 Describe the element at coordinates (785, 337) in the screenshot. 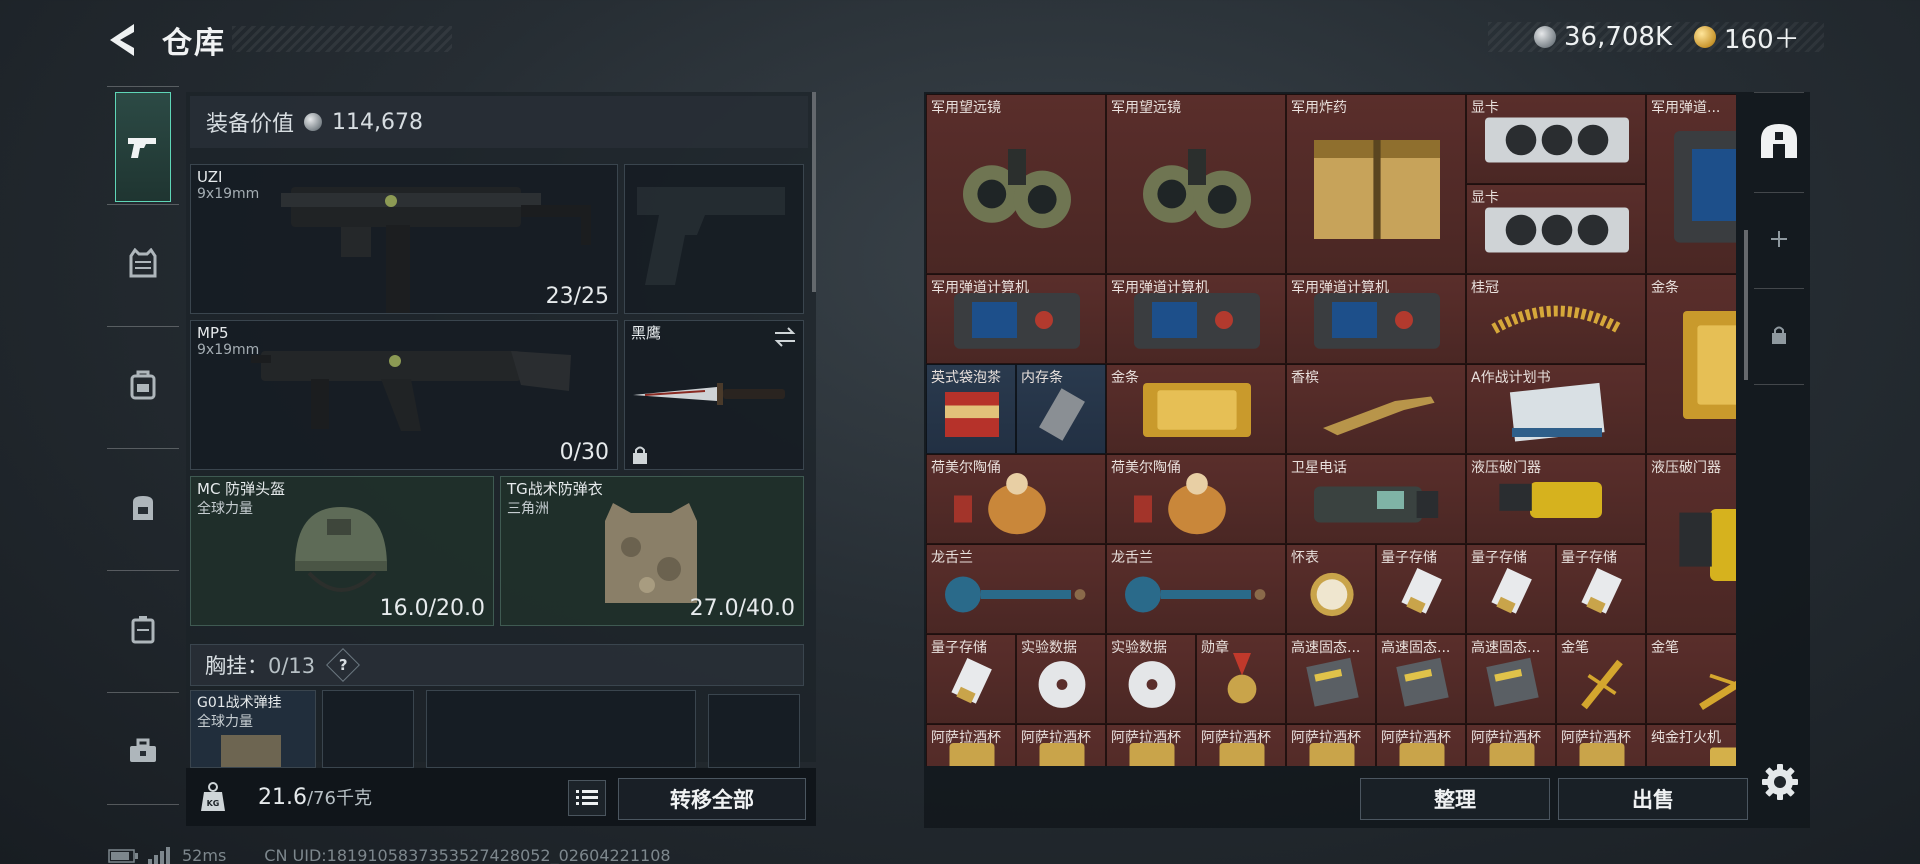

I see `swap-icon` at that location.